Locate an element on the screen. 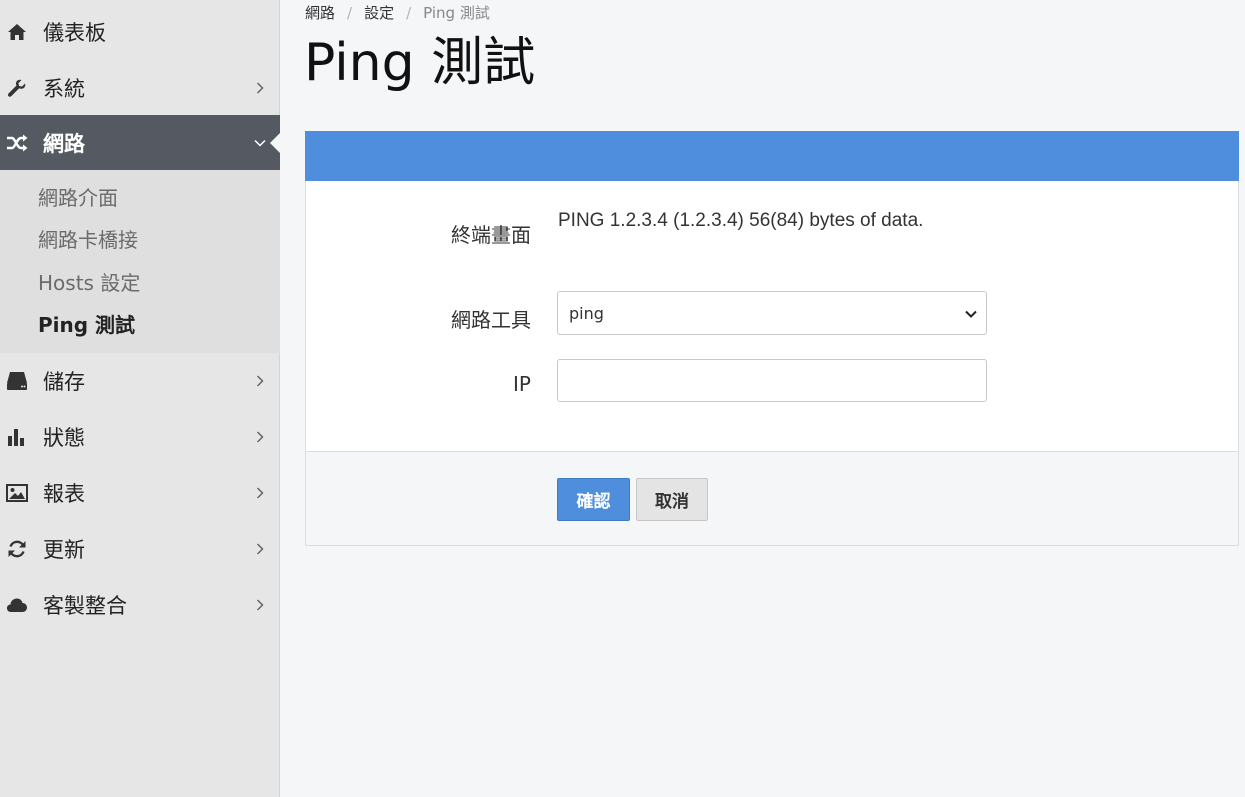  page-title: Ping 測試 is located at coordinates (420, 63).